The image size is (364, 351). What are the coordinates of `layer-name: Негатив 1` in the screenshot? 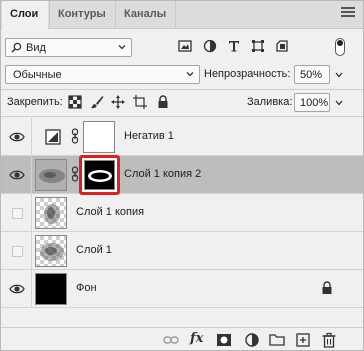 It's located at (149, 136).